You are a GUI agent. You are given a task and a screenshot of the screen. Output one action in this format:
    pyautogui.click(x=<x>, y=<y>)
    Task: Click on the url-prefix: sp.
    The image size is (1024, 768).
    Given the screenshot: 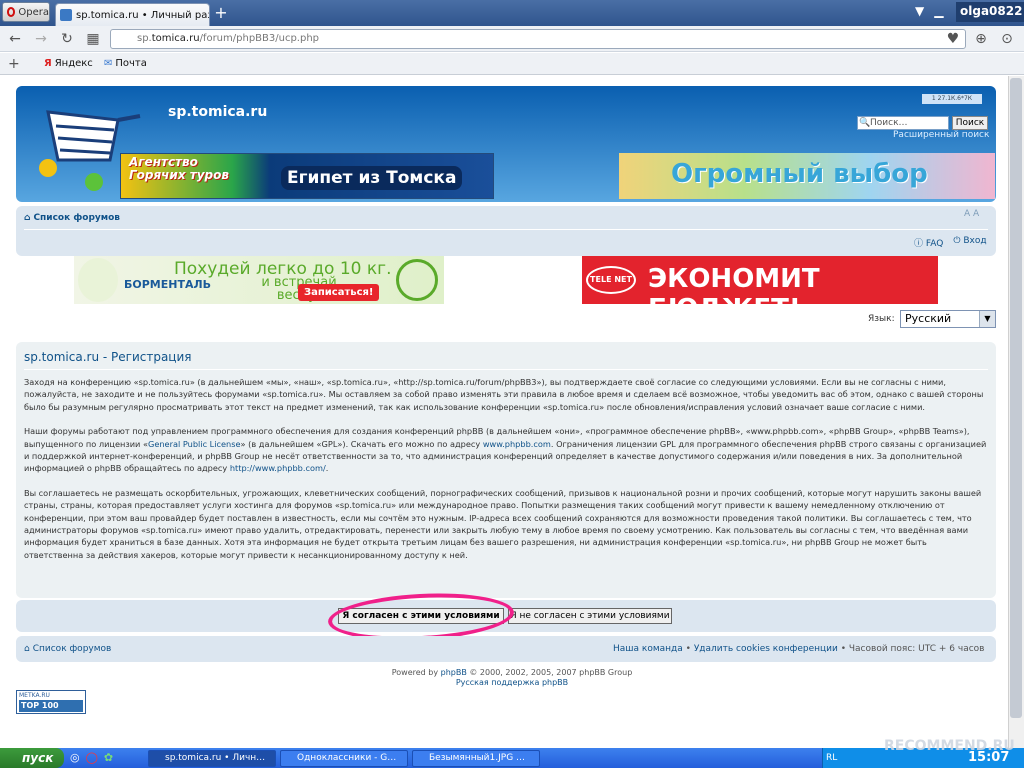 What is the action you would take?
    pyautogui.click(x=144, y=38)
    